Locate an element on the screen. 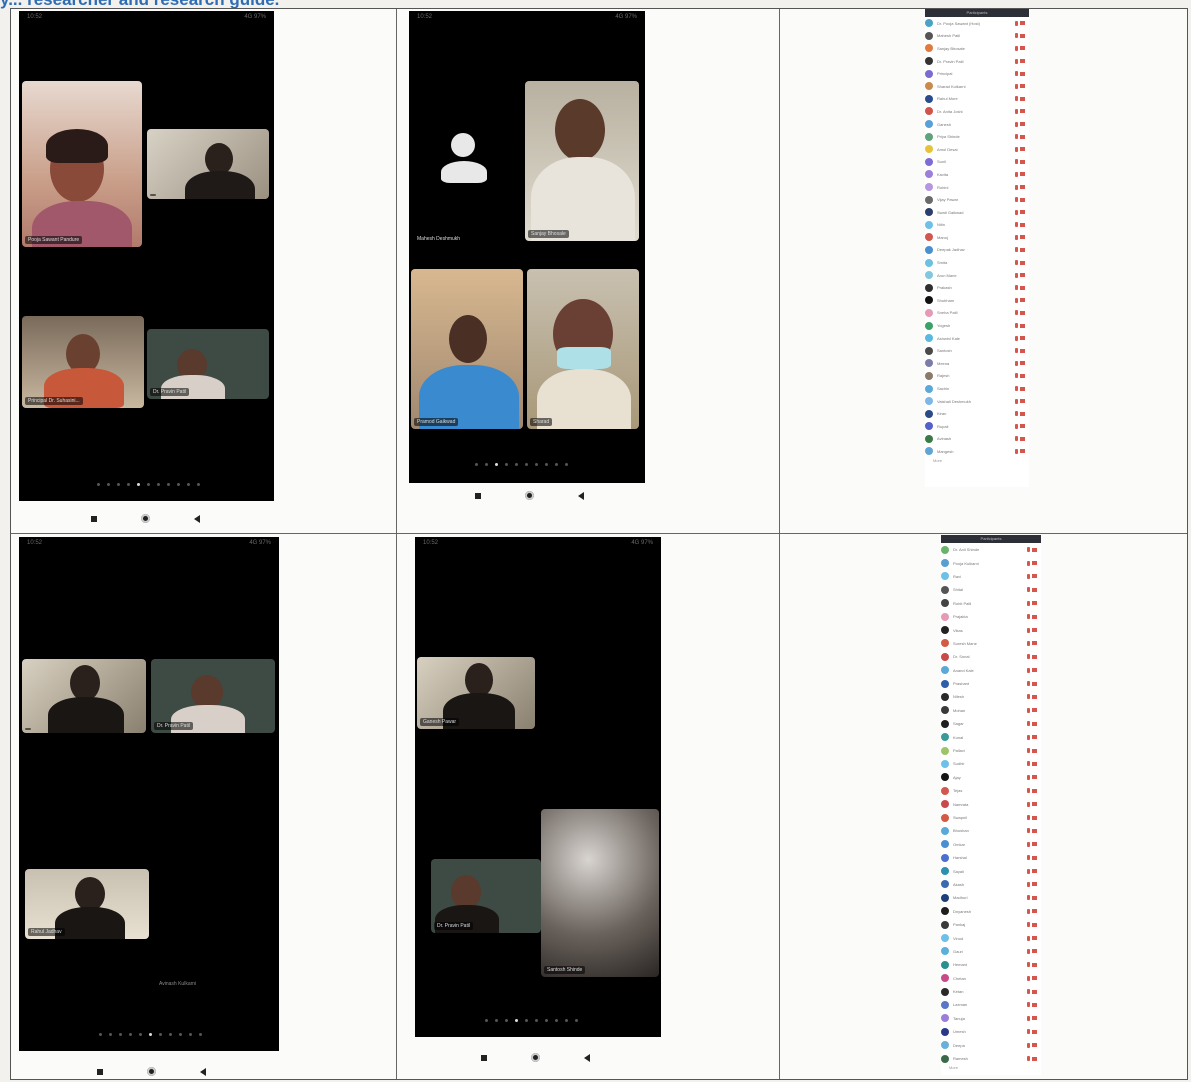 The width and height of the screenshot is (1191, 1082). participant-row: Tejas is located at coordinates (991, 790).